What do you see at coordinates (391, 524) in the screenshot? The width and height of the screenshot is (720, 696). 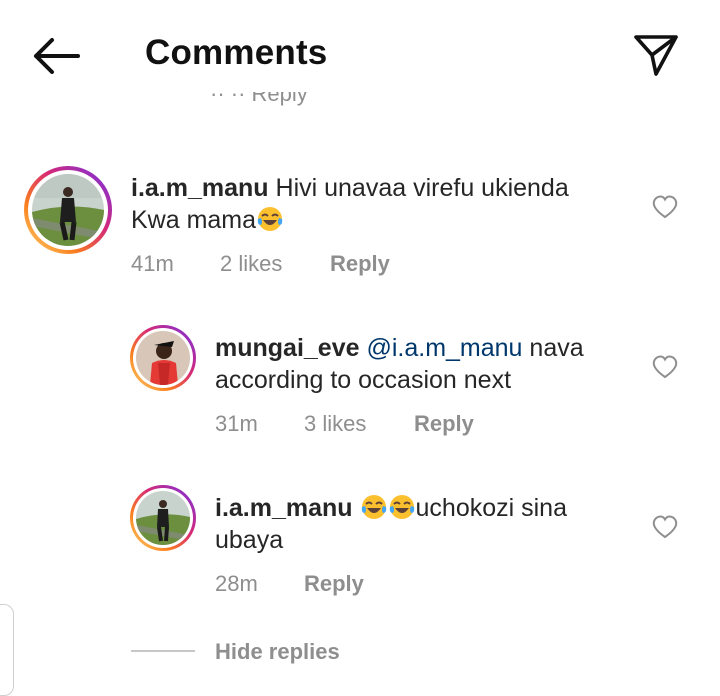 I see `comment-body: i.a.m_manu uchokozi sina ubaya` at bounding box center [391, 524].